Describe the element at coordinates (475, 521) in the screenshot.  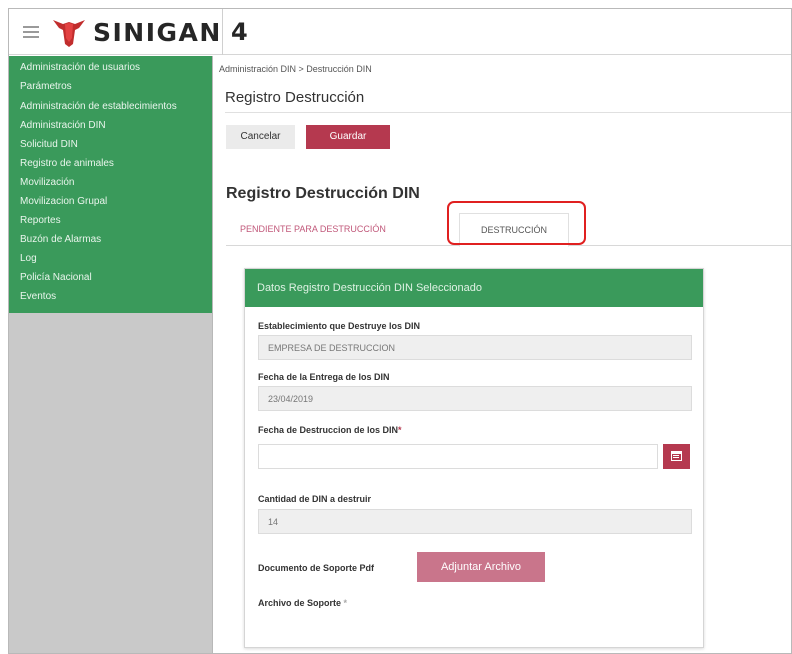
I see `quantity-field: 14` at that location.